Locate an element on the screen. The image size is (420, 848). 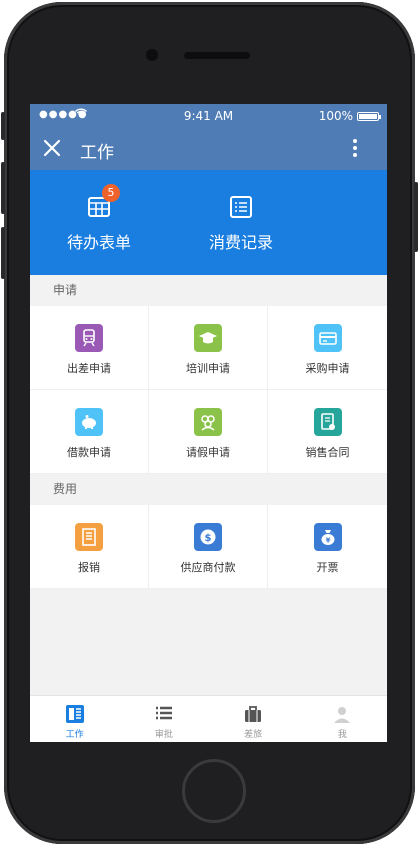
more-menu-button is located at coordinates (355, 149).